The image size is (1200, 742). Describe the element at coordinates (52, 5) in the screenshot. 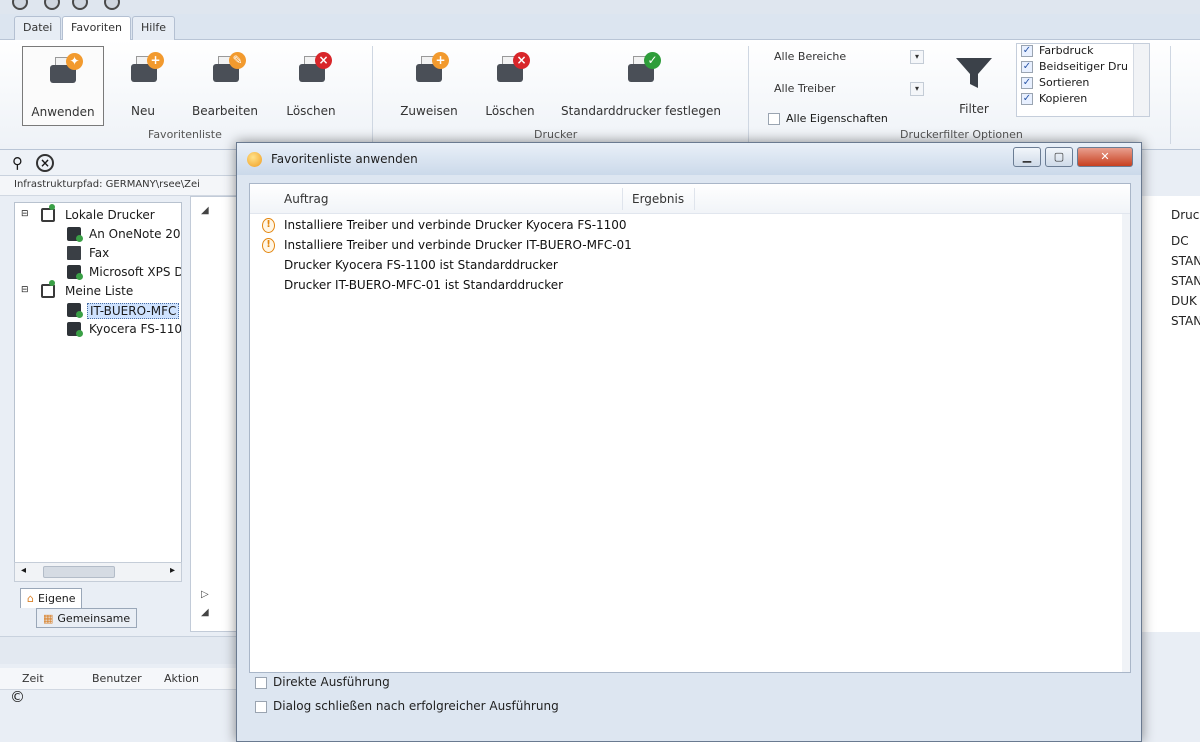

I see `back-icon` at that location.